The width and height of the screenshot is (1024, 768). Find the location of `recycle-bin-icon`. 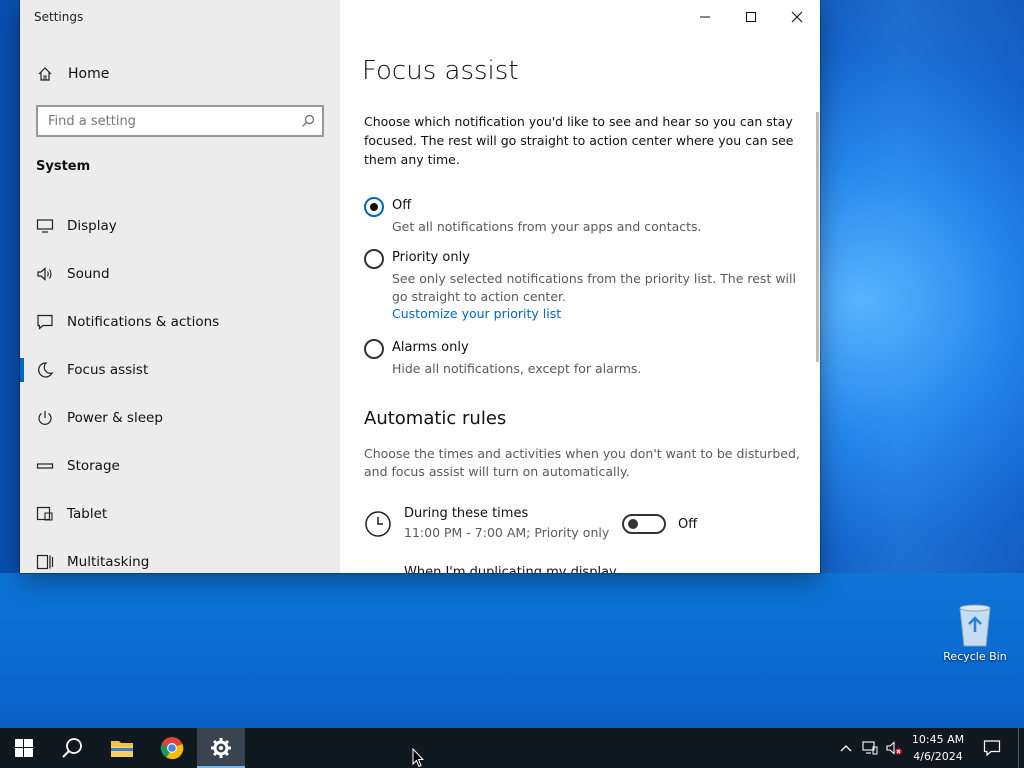

recycle-bin-icon is located at coordinates (975, 625).